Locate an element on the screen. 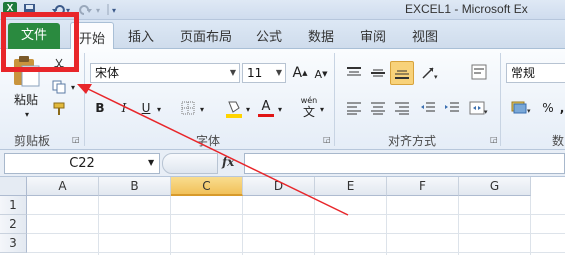 This screenshot has height=255, width=565. italic-button: I is located at coordinates (124, 108).